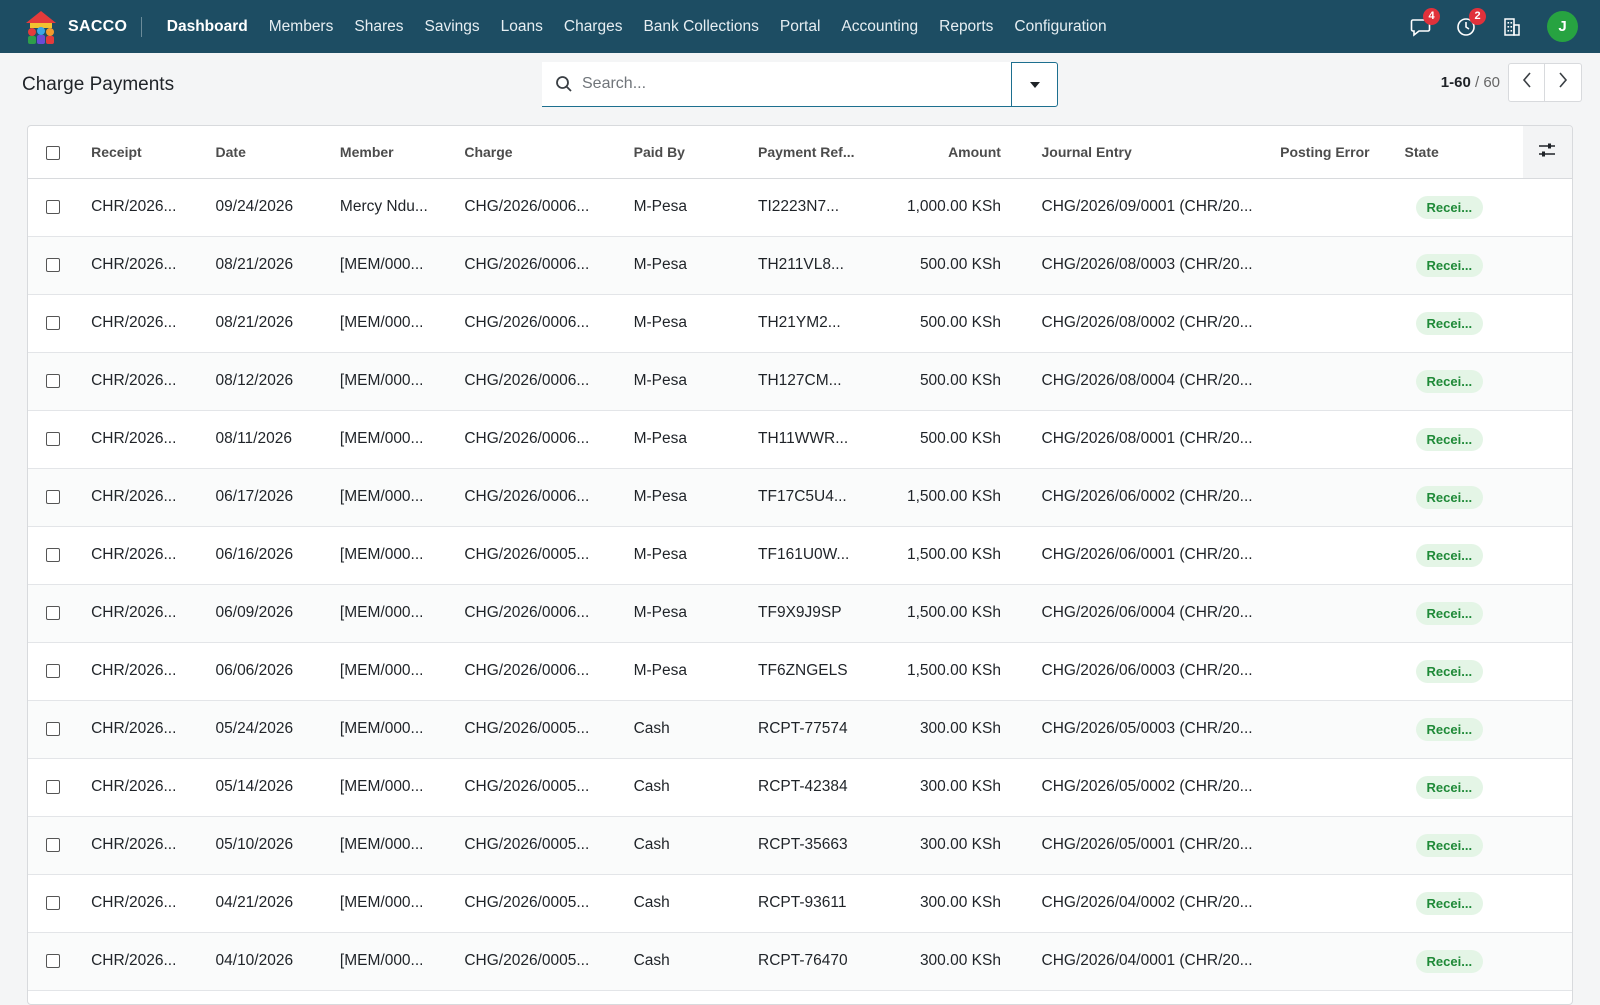 The image size is (1600, 1005). I want to click on menu-item-members: Members, so click(301, 27).